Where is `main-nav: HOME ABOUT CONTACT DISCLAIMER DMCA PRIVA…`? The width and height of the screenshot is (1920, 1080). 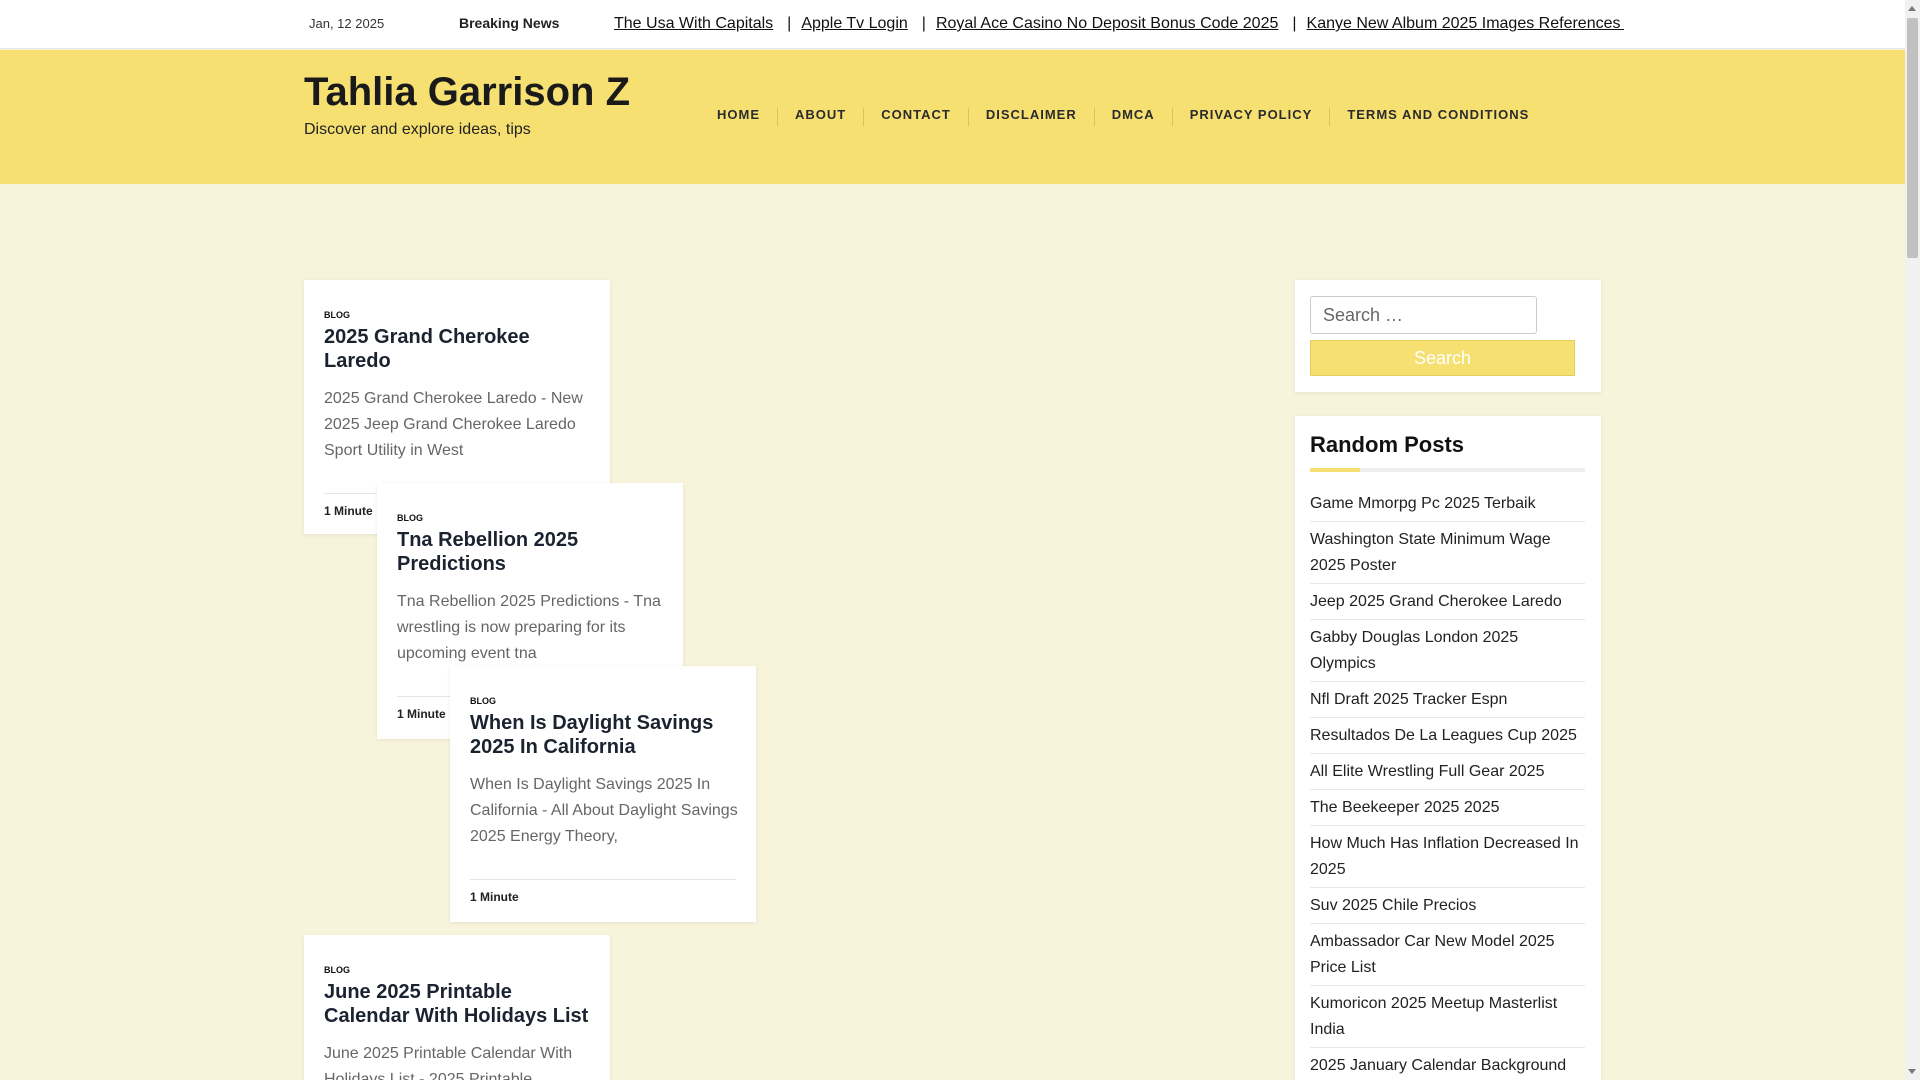
main-nav: HOME ABOUT CONTACT DISCLAIMER DMCA PRIVA… is located at coordinates (1123, 117).